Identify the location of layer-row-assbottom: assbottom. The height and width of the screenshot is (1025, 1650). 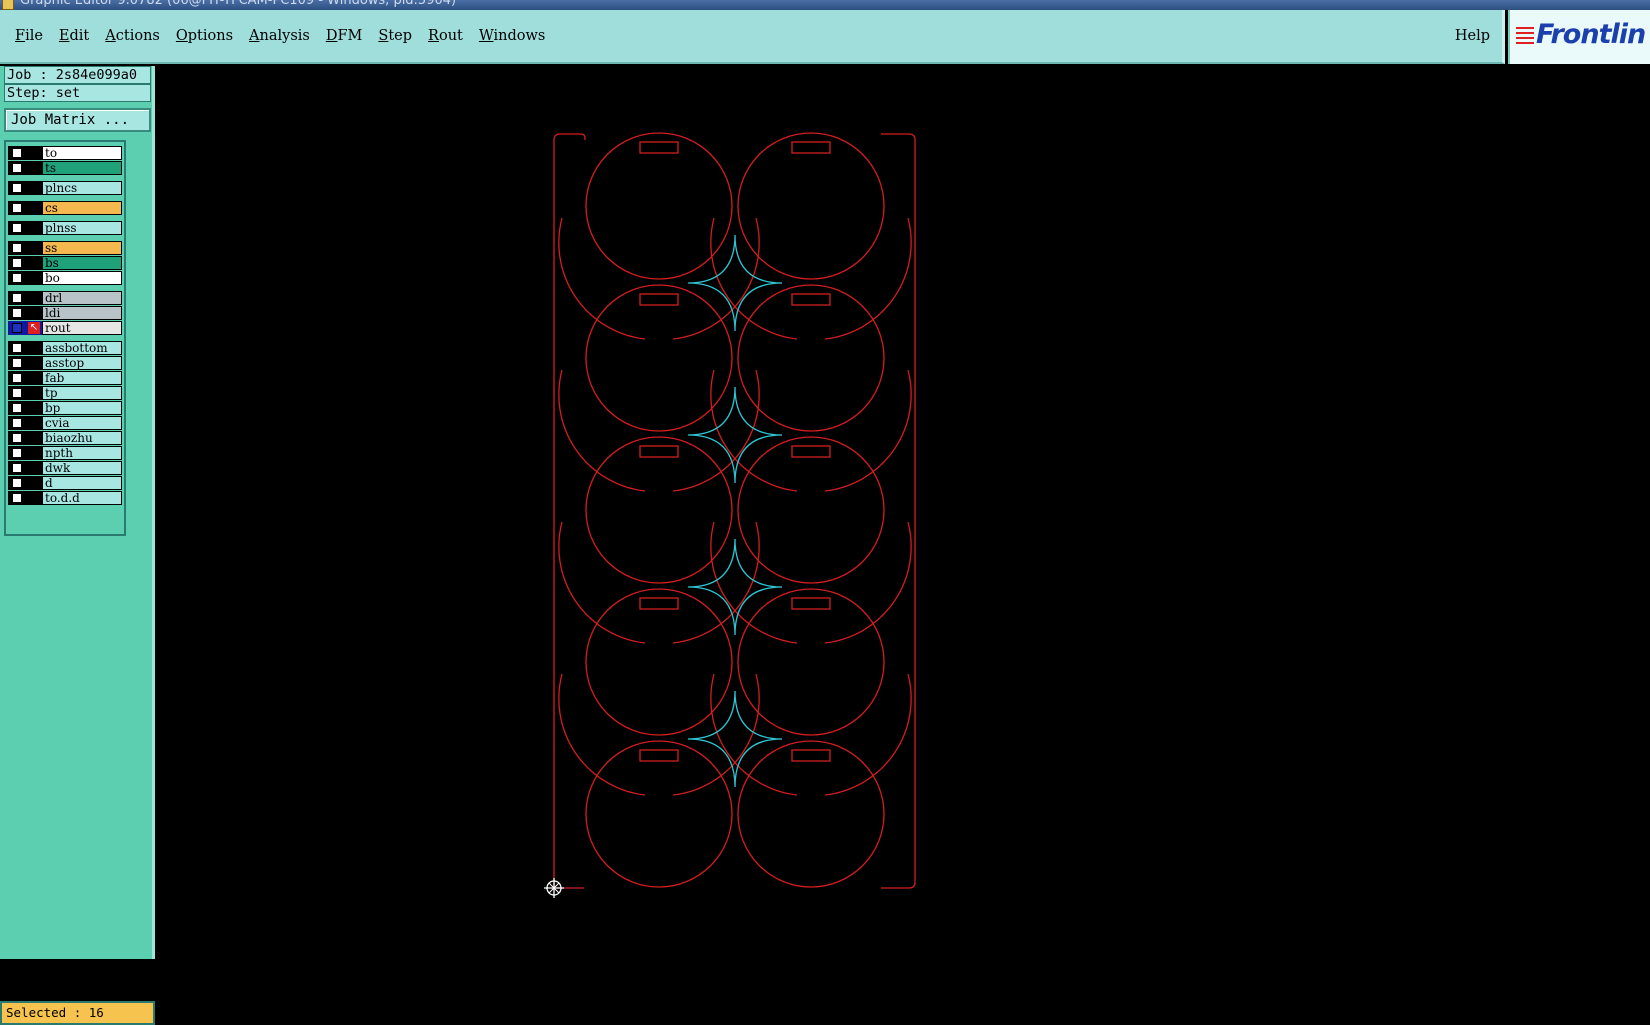
(66, 348).